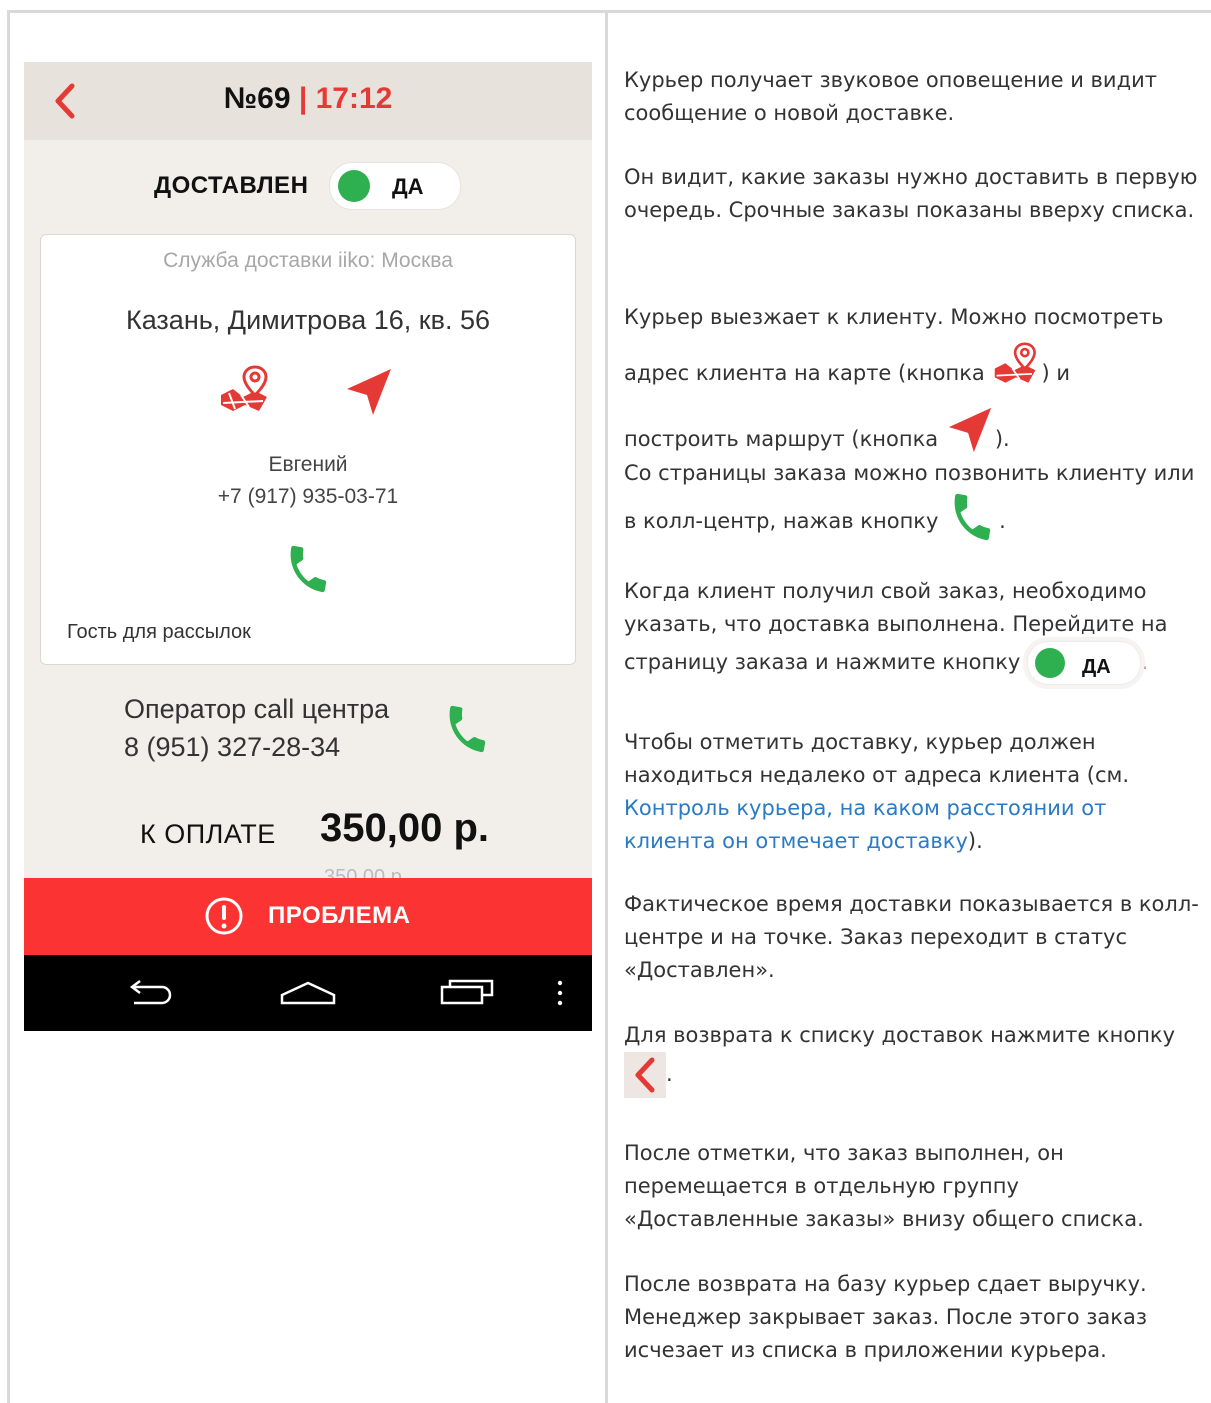  I want to click on client-name: Евгений, so click(308, 464).